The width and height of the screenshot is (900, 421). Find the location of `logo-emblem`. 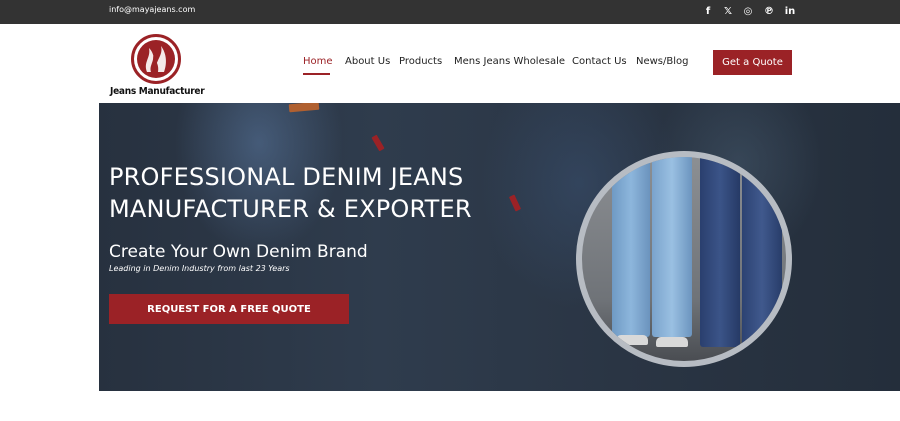

logo-emblem is located at coordinates (156, 59).